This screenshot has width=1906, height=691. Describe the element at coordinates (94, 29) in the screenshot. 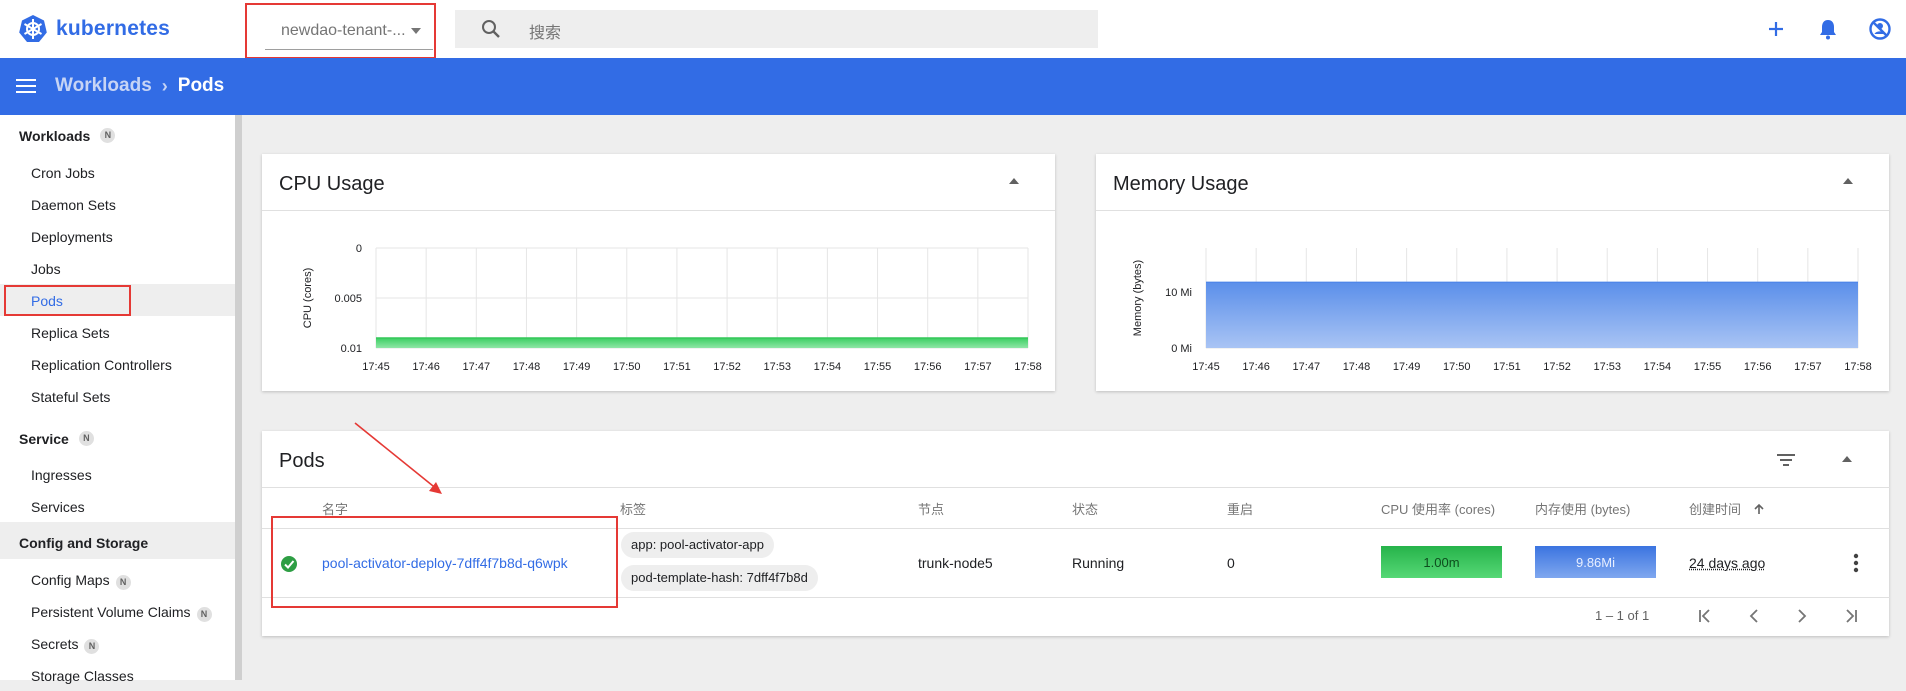

I see `logo: kubernetes` at that location.